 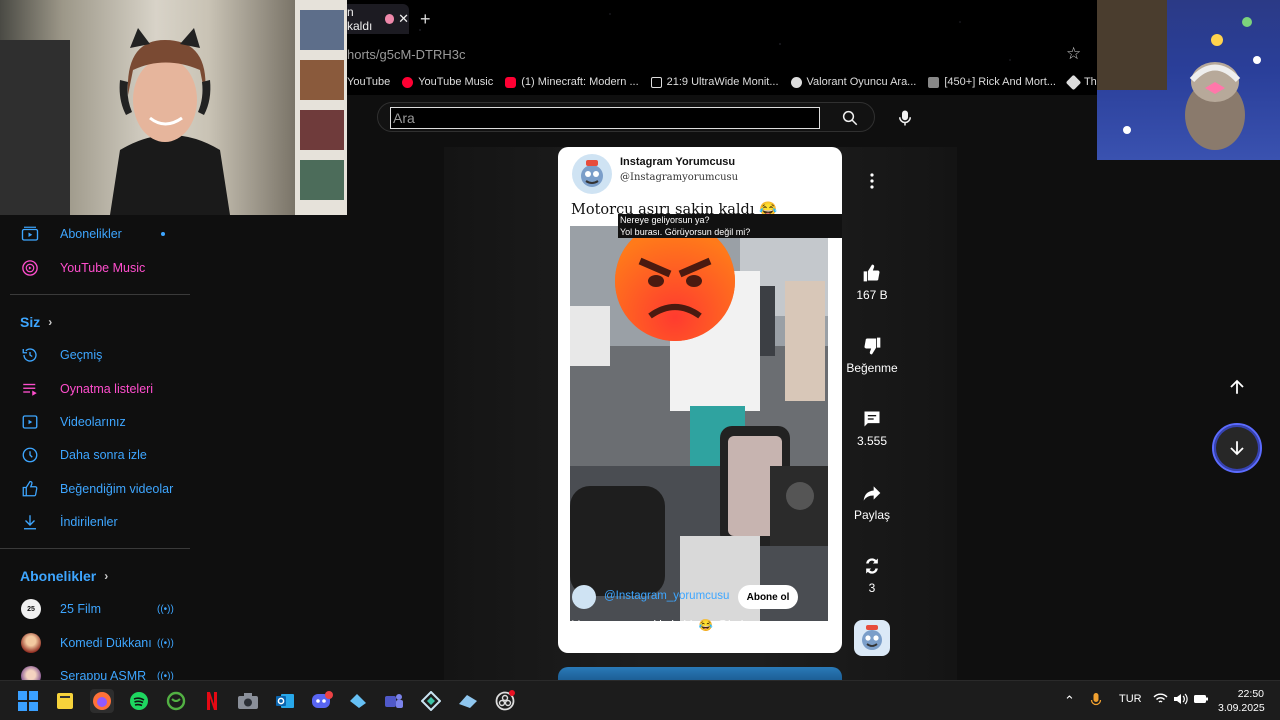 I want to click on bookmark-star-icon: ☆, so click(x=1073, y=54).